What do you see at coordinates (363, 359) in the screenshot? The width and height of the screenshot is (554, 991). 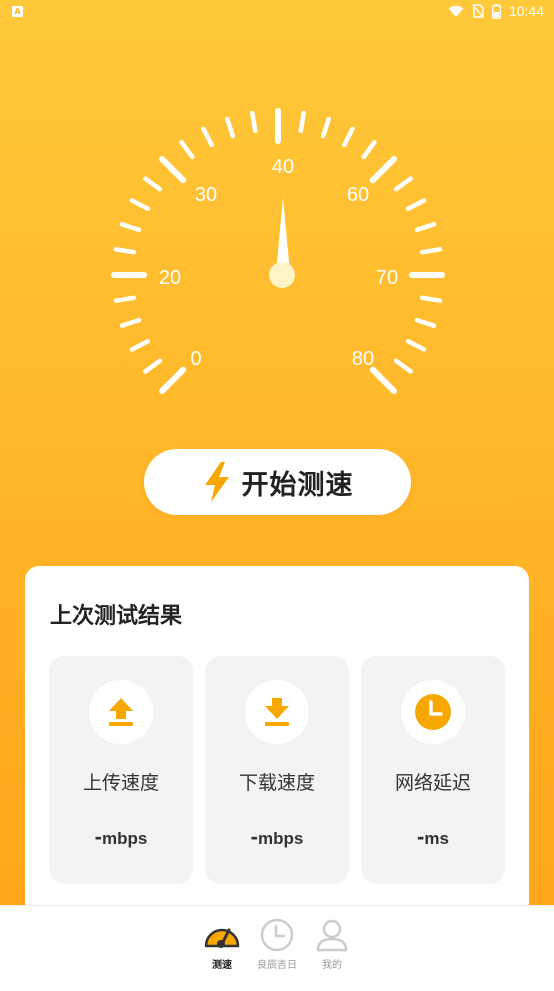 I see `gauge-label-80: 80` at bounding box center [363, 359].